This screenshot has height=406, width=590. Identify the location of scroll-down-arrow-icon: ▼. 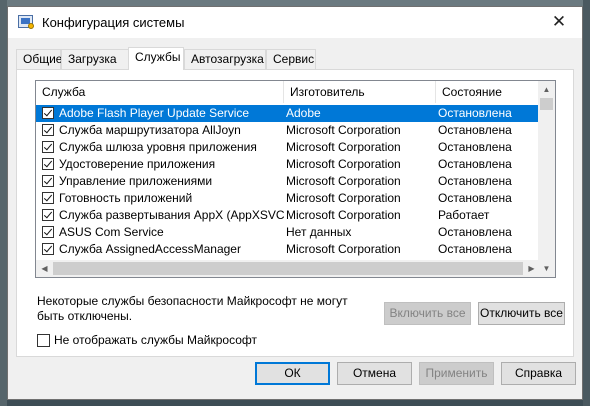
(546, 268).